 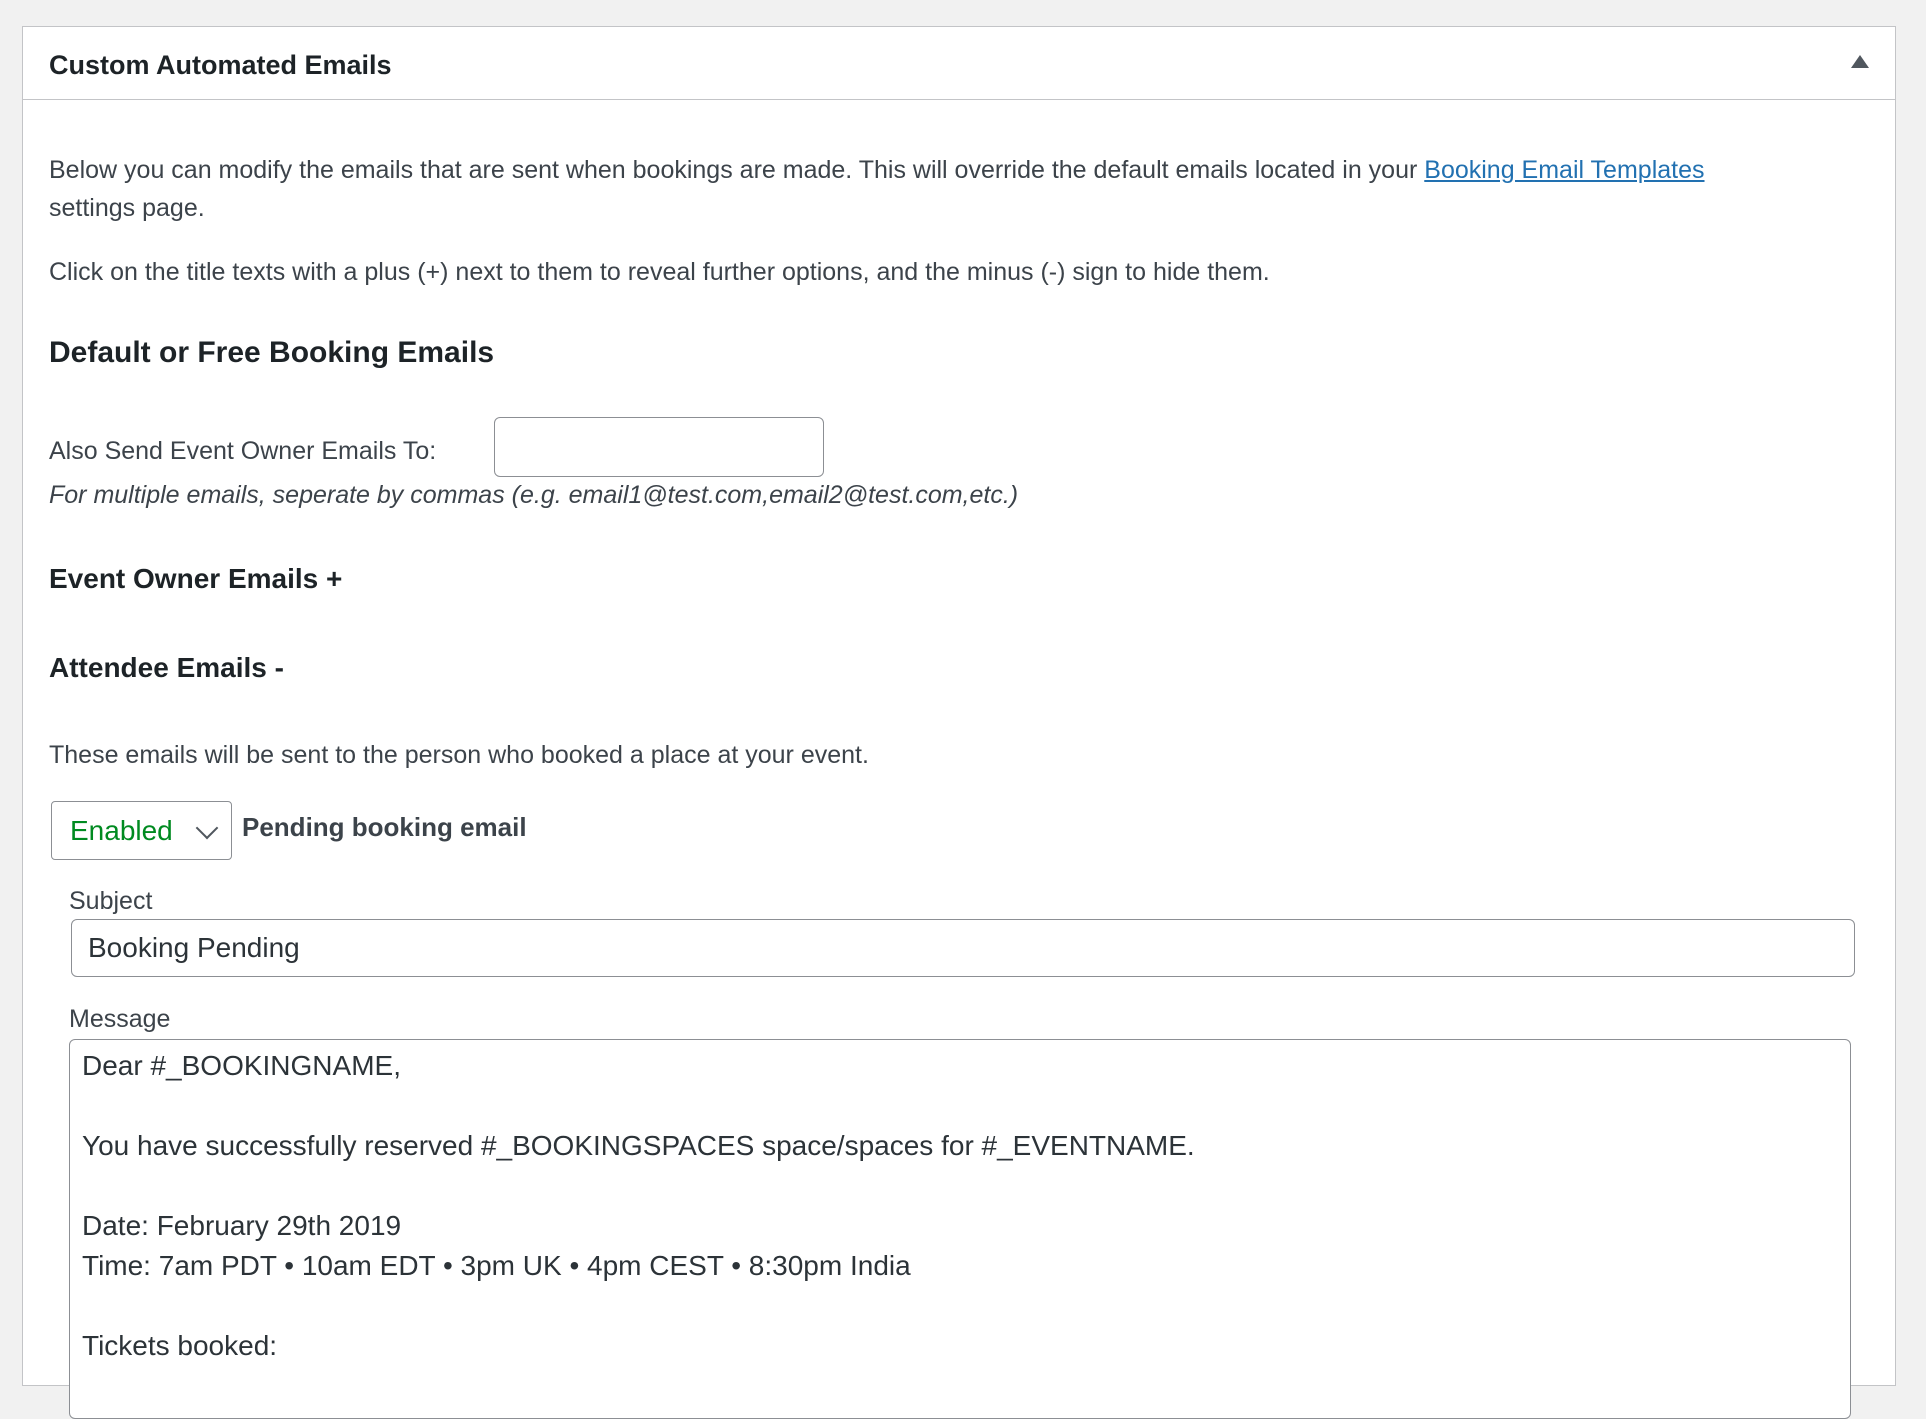 What do you see at coordinates (166, 668) in the screenshot?
I see `attendee-emails-toggle: Attendee Emails -` at bounding box center [166, 668].